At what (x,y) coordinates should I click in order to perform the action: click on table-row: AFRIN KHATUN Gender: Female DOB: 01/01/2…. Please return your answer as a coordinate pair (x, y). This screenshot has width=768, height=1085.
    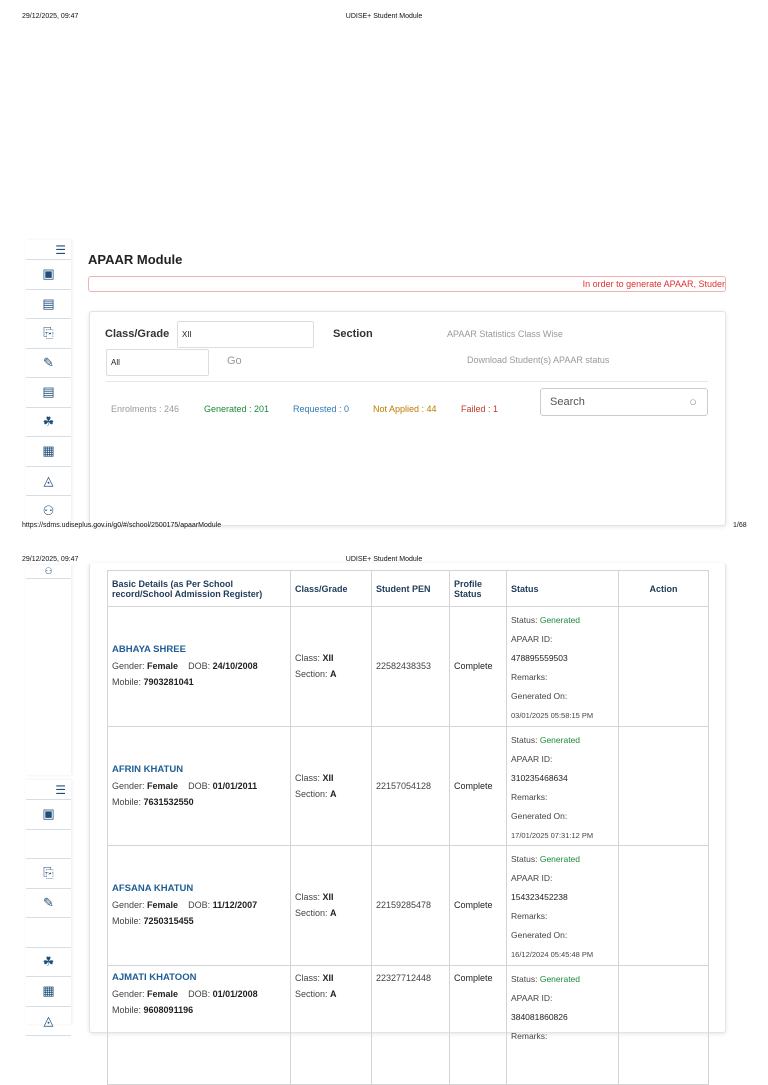
    Looking at the image, I should click on (408, 785).